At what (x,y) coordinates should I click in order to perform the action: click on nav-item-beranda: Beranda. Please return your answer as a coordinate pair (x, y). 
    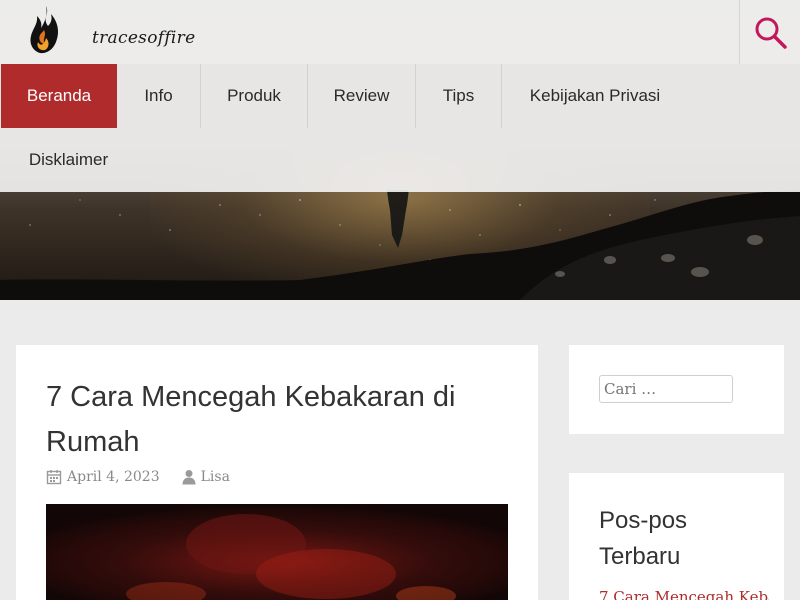
    Looking at the image, I should click on (59, 96).